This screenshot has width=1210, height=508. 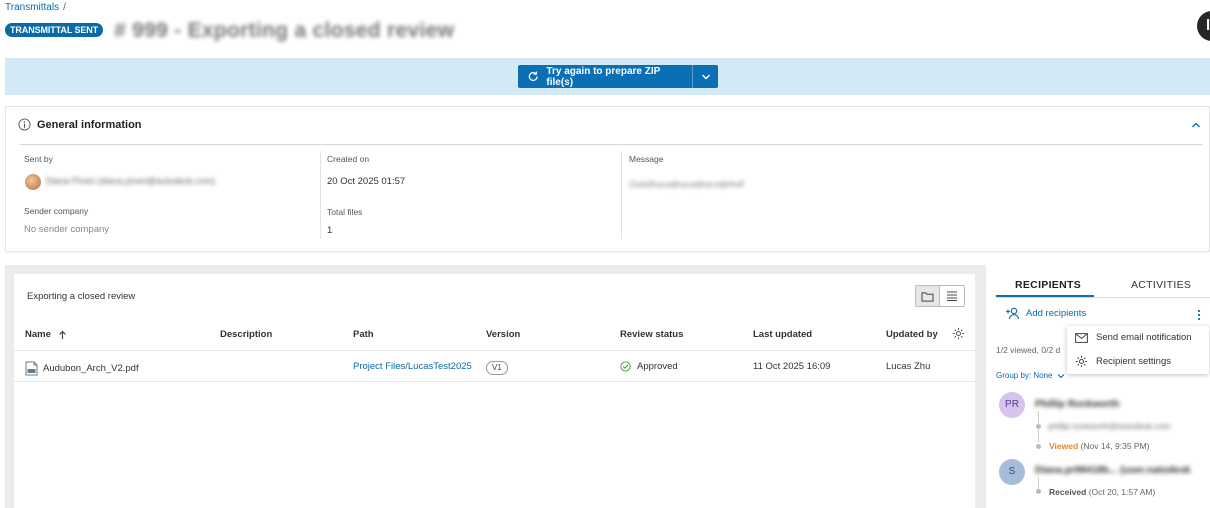 I want to click on group-by-dropdown: Group by: None, so click(x=1030, y=375).